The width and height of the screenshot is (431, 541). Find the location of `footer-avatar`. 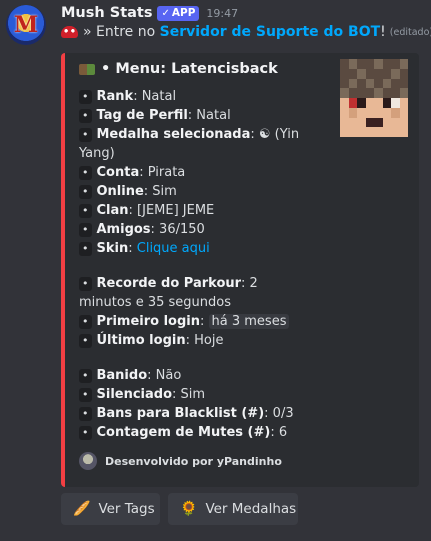

footer-avatar is located at coordinates (88, 461).